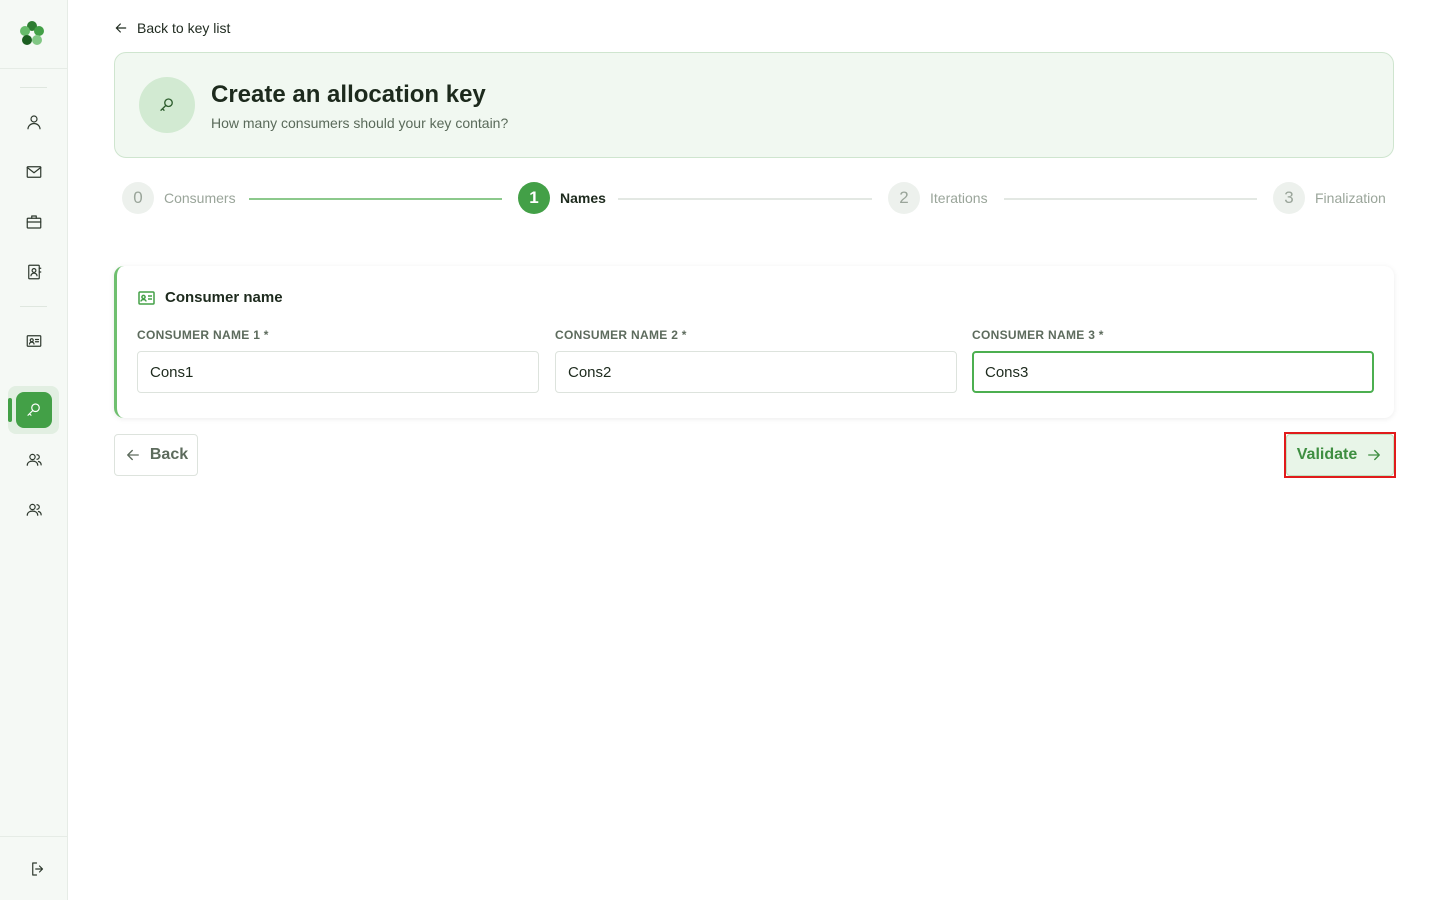  I want to click on sidebar-item-producers, so click(34, 510).